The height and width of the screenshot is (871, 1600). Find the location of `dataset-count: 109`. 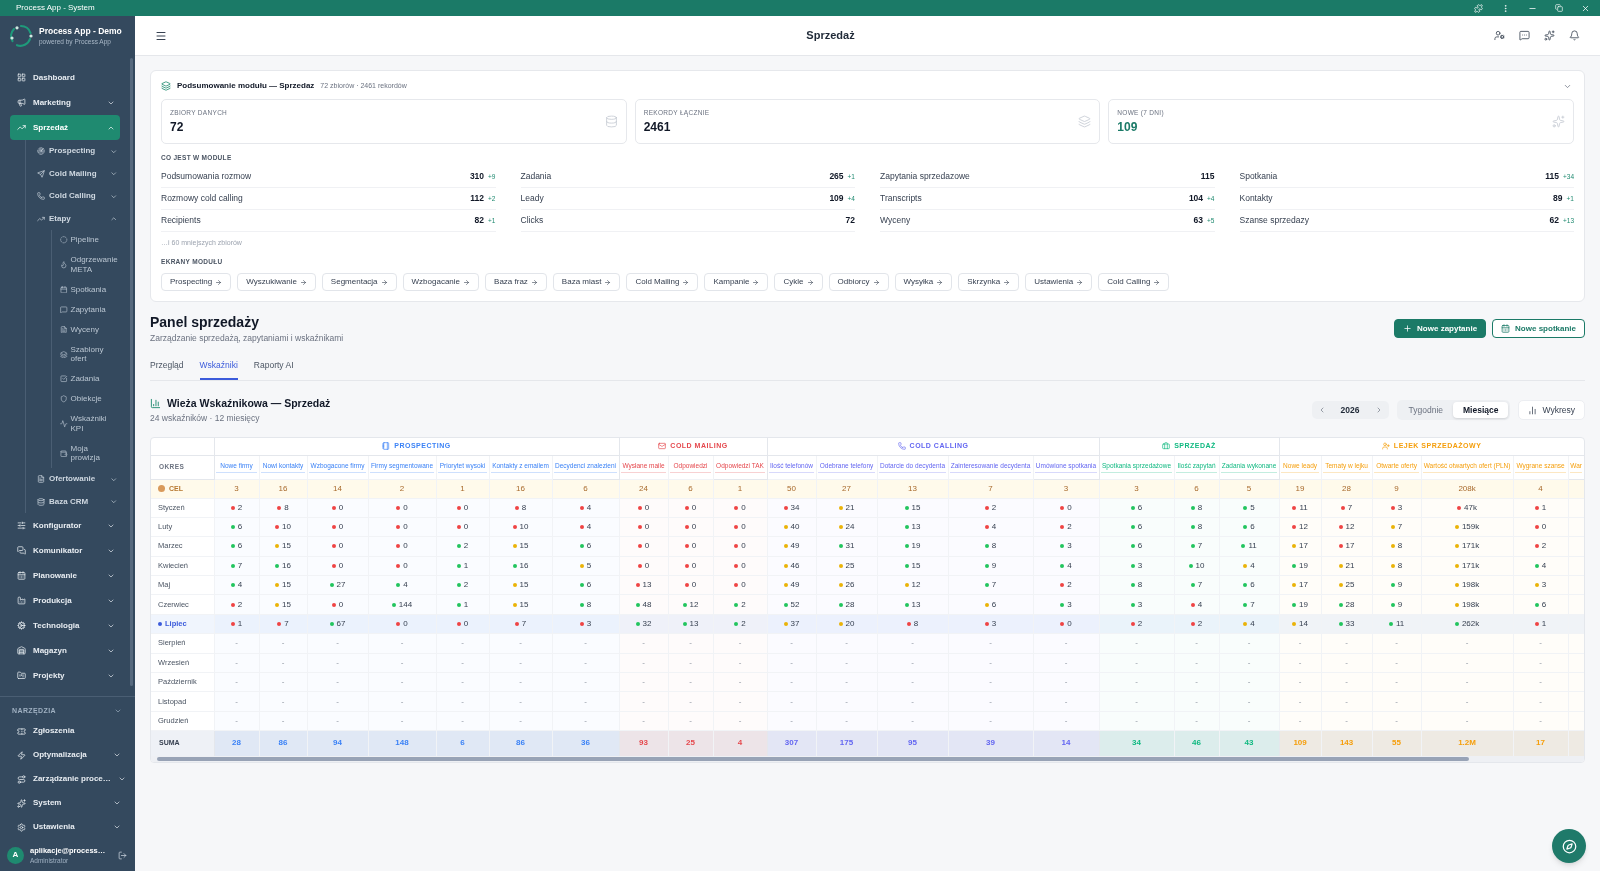

dataset-count: 109 is located at coordinates (836, 198).